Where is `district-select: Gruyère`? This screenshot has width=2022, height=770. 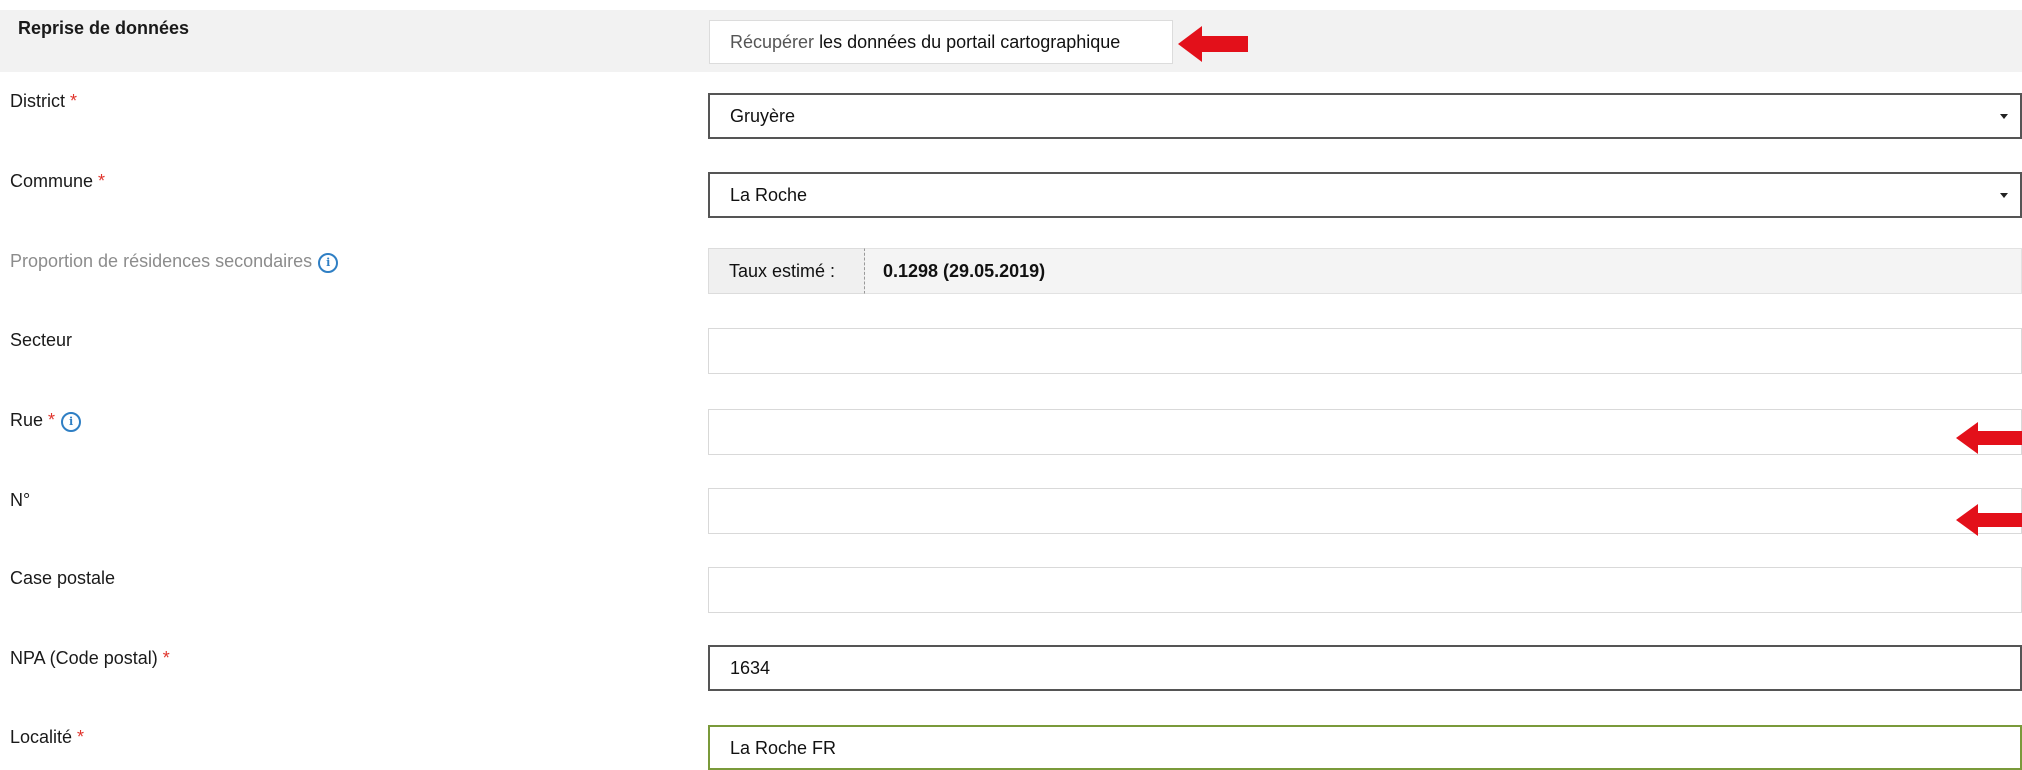
district-select: Gruyère is located at coordinates (1365, 116).